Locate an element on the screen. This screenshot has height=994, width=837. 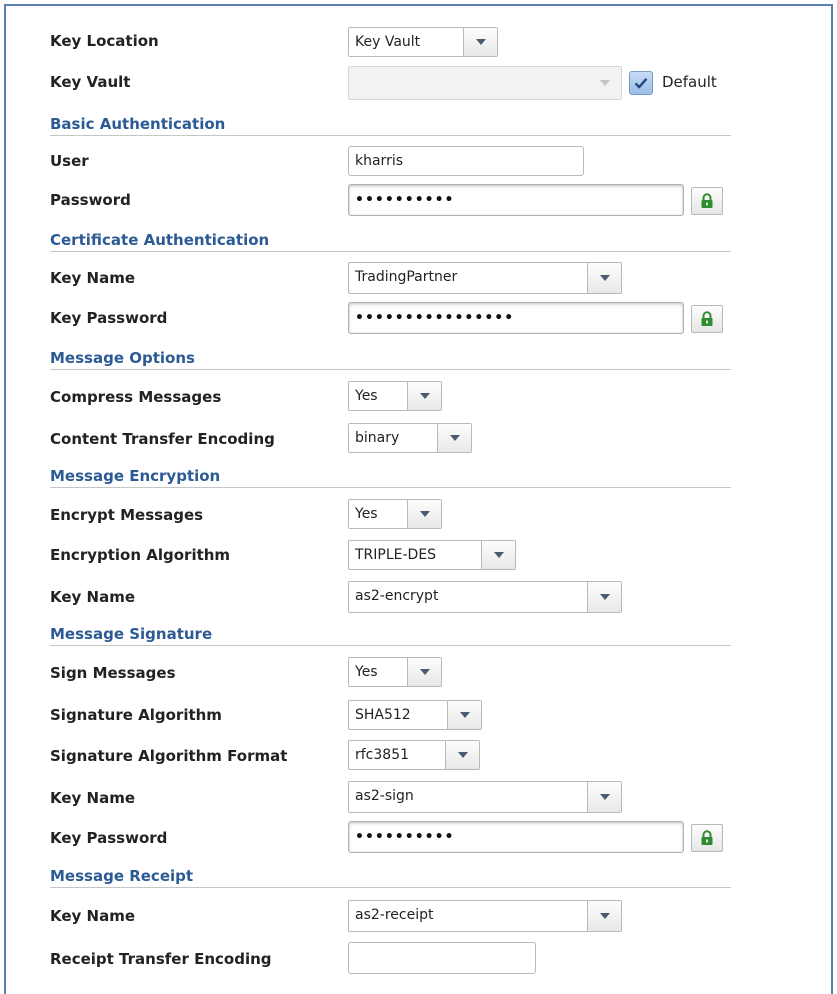
encrypt-messages-value: Yes is located at coordinates (366, 514).